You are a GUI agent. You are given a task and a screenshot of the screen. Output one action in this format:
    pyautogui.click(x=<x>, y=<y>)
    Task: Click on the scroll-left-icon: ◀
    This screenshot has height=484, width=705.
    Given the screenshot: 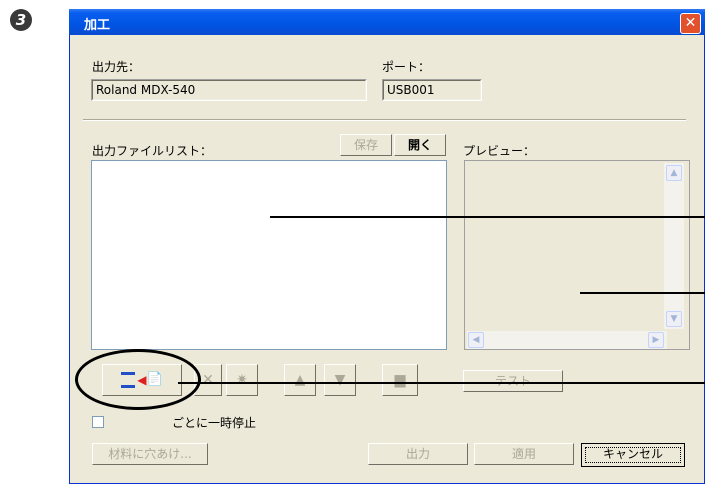 What is the action you would take?
    pyautogui.click(x=476, y=340)
    